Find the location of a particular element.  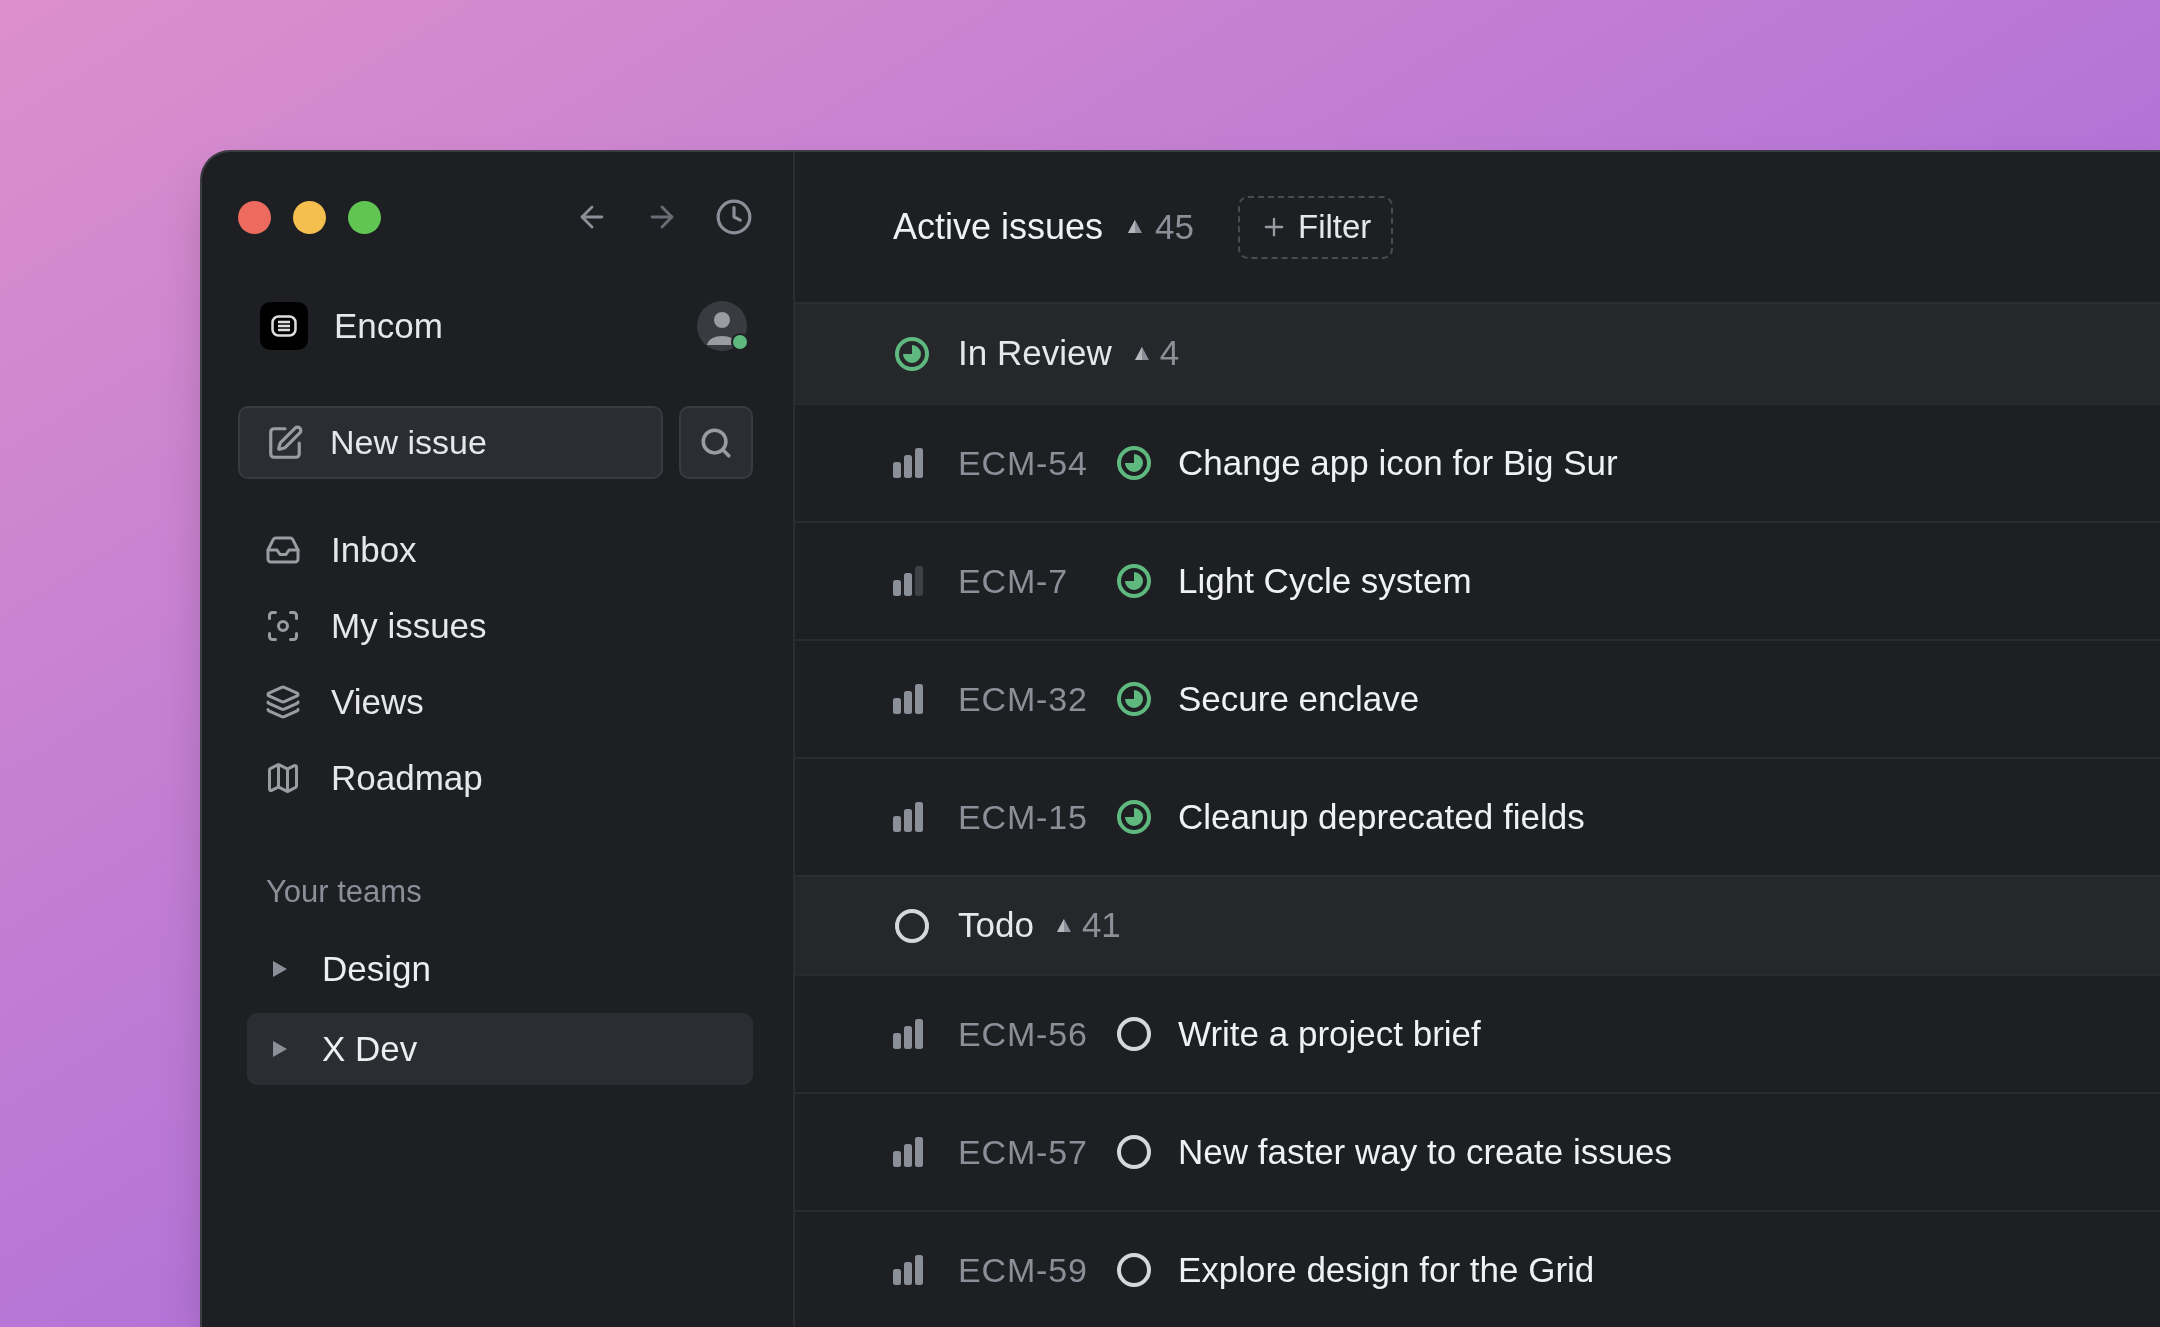

issue-title: Write a project brief is located at coordinates (1329, 1033).